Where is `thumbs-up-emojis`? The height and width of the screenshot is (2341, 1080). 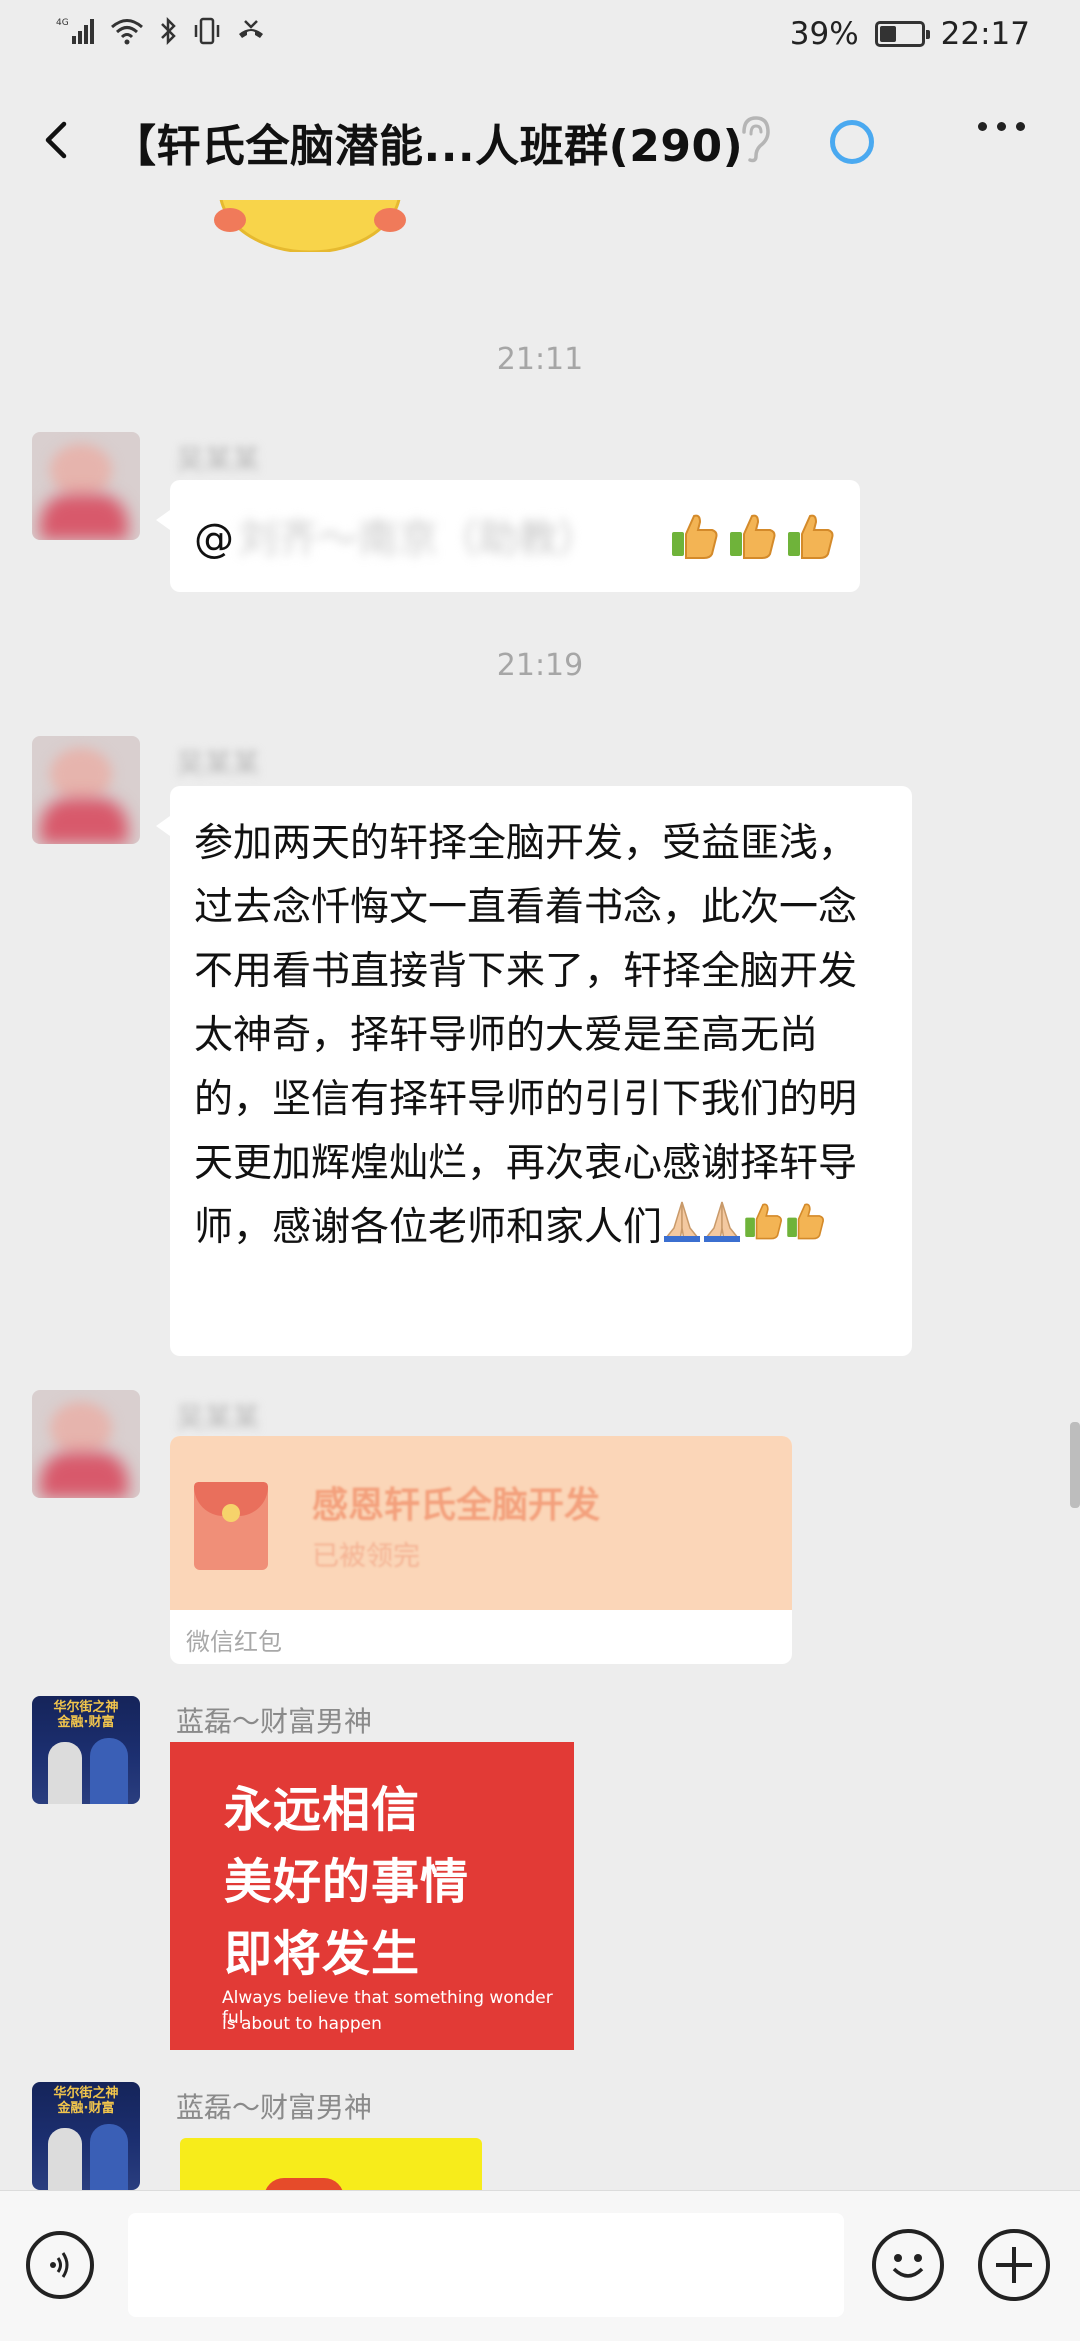 thumbs-up-emojis is located at coordinates (752, 535).